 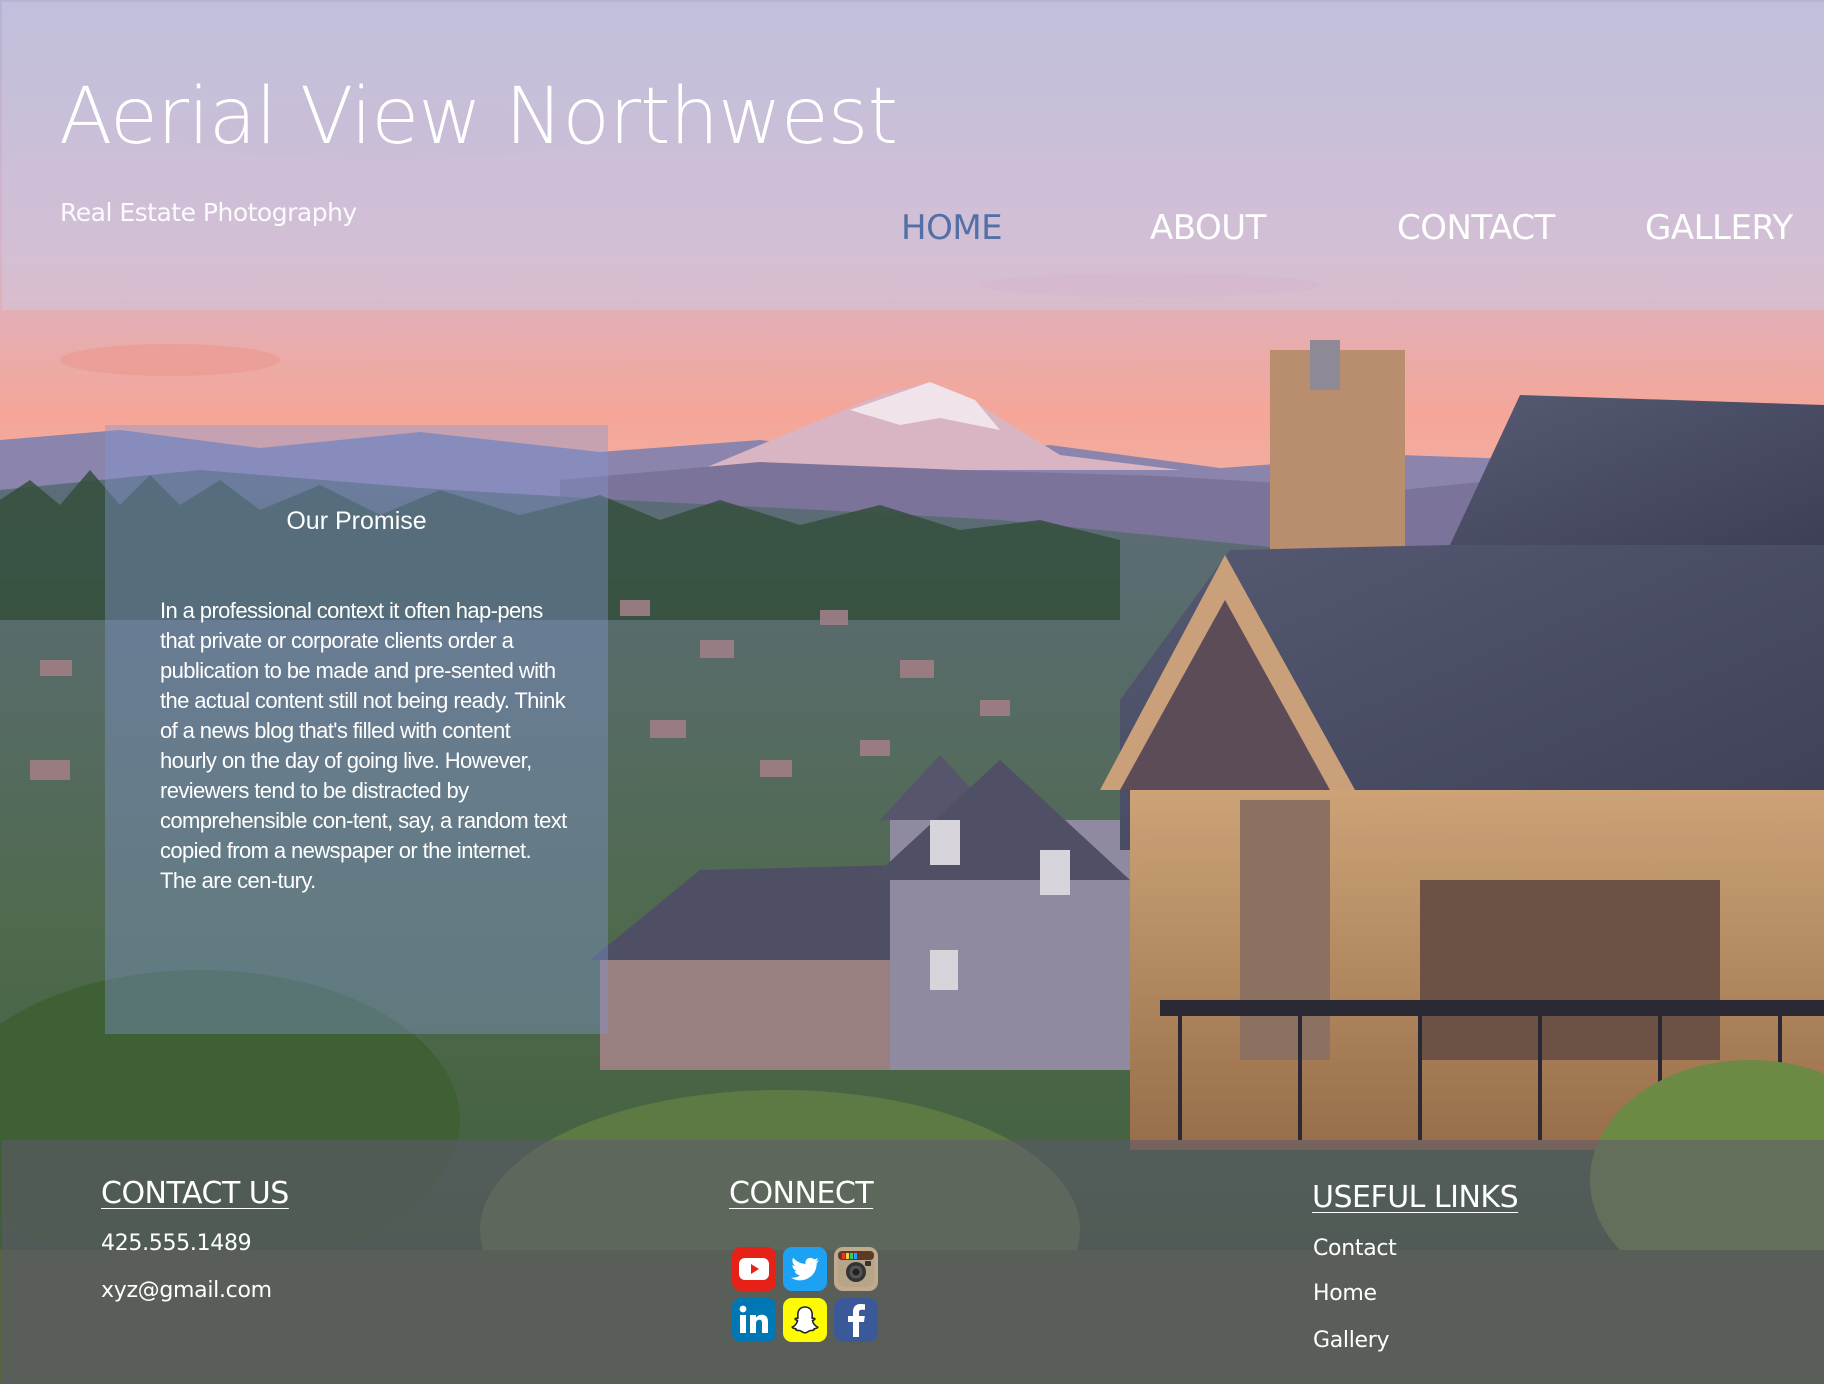 I want to click on nav-about-link: ABOUT, so click(x=1208, y=228).